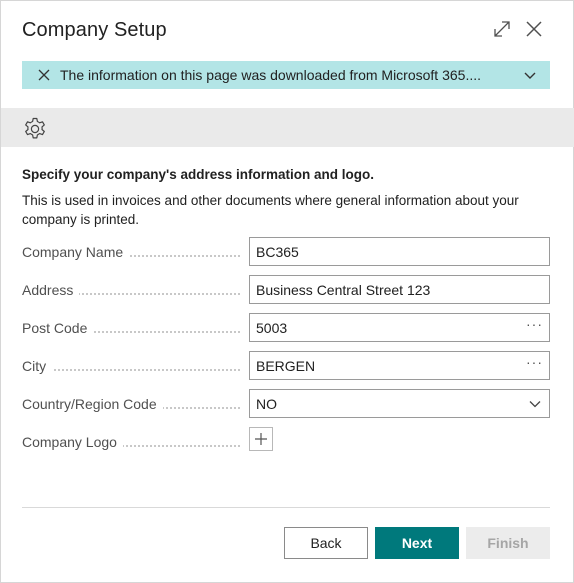 The height and width of the screenshot is (583, 574). Describe the element at coordinates (534, 29) in the screenshot. I see `close-icon` at that location.